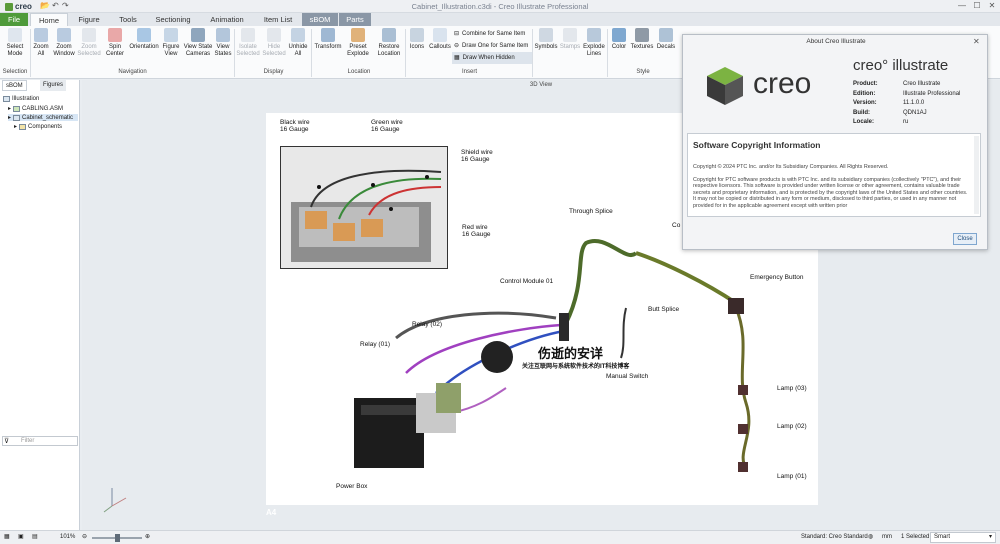 The width and height of the screenshot is (1000, 544). Describe the element at coordinates (248, 48) in the screenshot. I see `isolate-selected-button: Isolate Selected` at that location.